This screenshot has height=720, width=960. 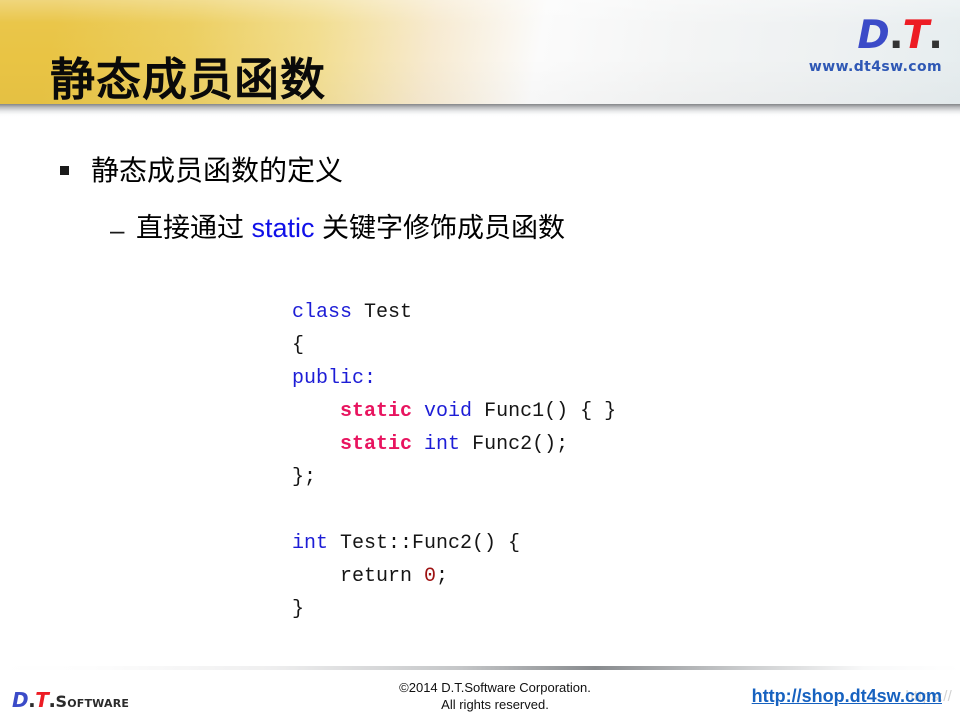 What do you see at coordinates (430, 543) in the screenshot?
I see `code-token-identifier: Test::Func2() {` at bounding box center [430, 543].